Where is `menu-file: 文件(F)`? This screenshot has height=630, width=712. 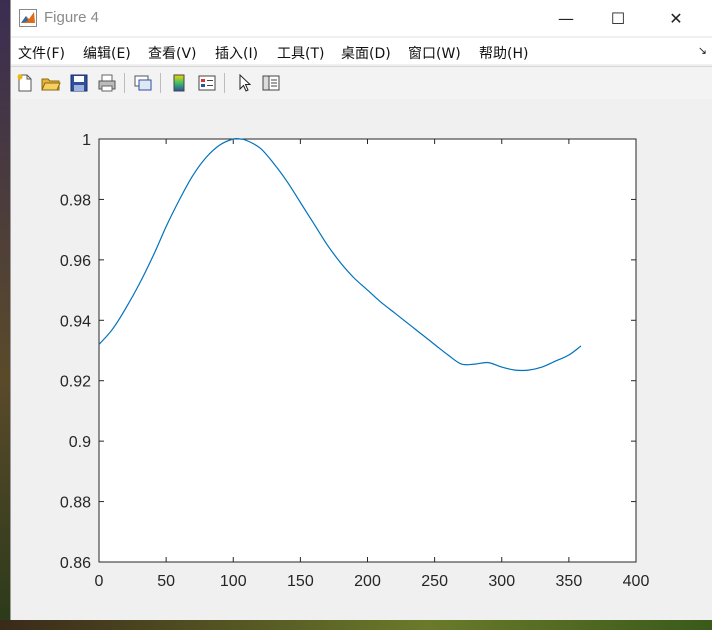 menu-file: 文件(F) is located at coordinates (41, 53).